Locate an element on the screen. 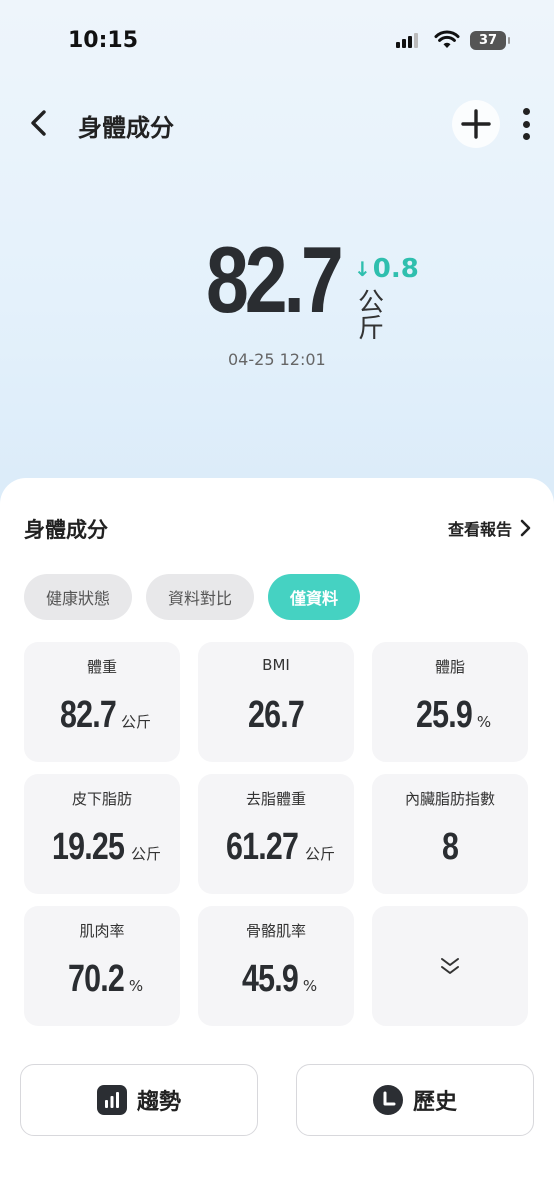 This screenshot has height=1200, width=554. history-button-label: 歷史 is located at coordinates (434, 1102).